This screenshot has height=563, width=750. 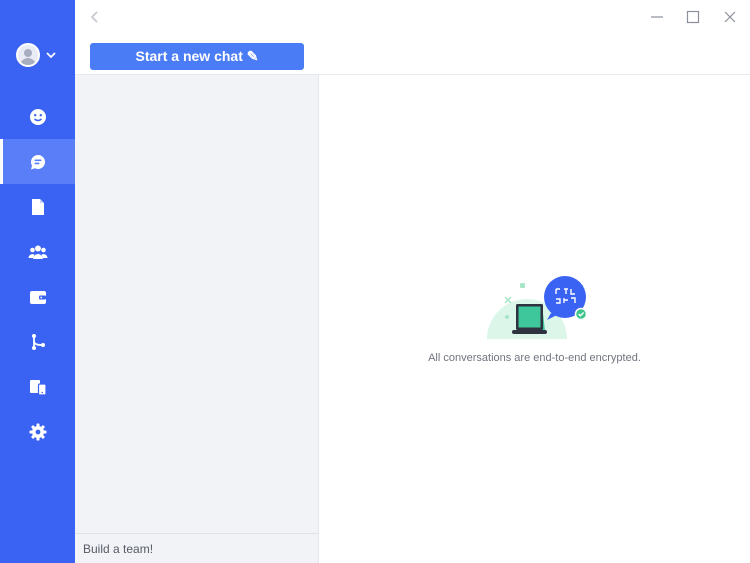 I want to click on account-menu, so click(x=40, y=55).